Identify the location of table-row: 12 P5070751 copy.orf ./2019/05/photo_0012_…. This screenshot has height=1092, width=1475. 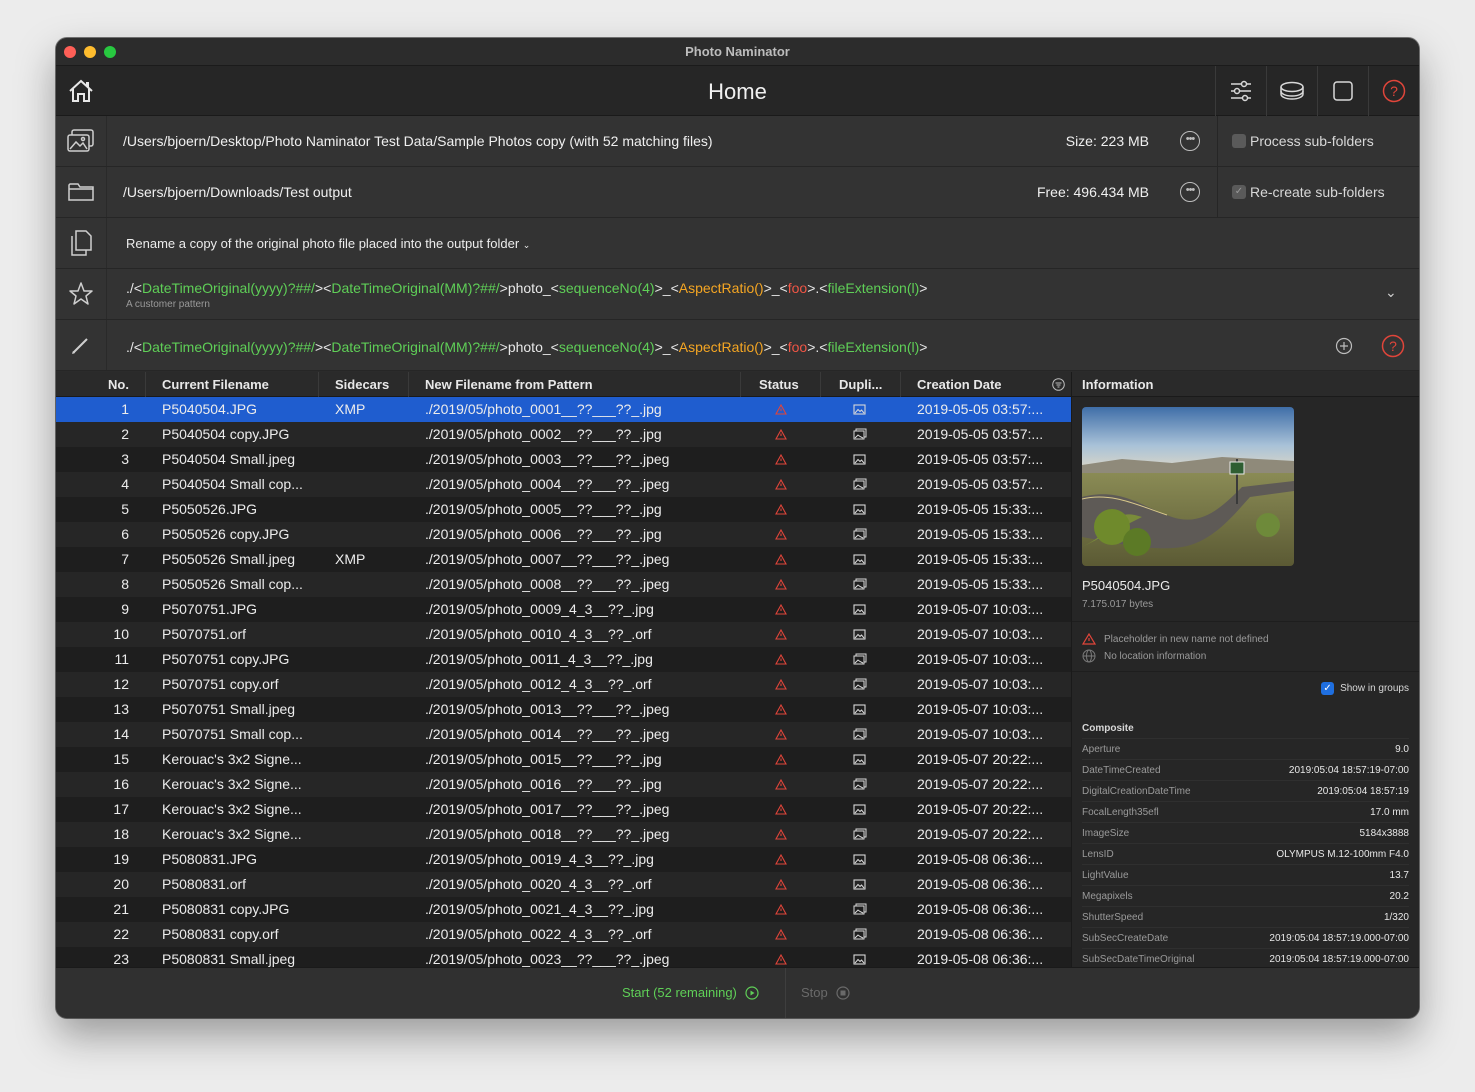
(563, 684).